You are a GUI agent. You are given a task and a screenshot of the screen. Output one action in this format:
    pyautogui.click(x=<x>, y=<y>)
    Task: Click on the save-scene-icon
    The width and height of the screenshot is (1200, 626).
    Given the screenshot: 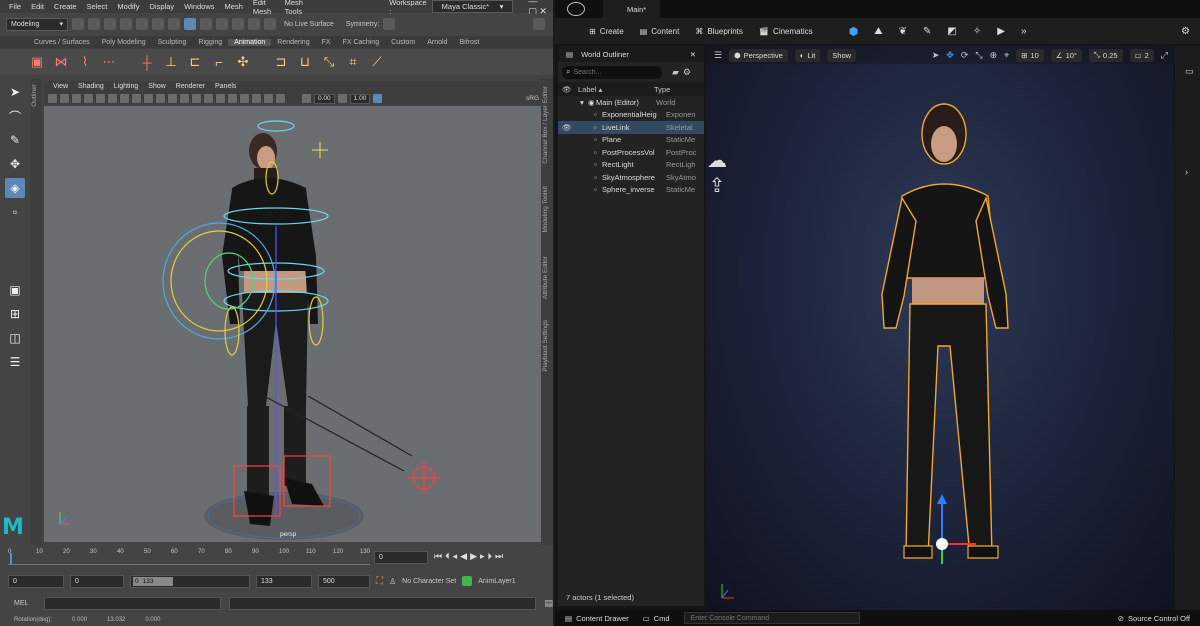 What is the action you would take?
    pyautogui.click(x=110, y=24)
    